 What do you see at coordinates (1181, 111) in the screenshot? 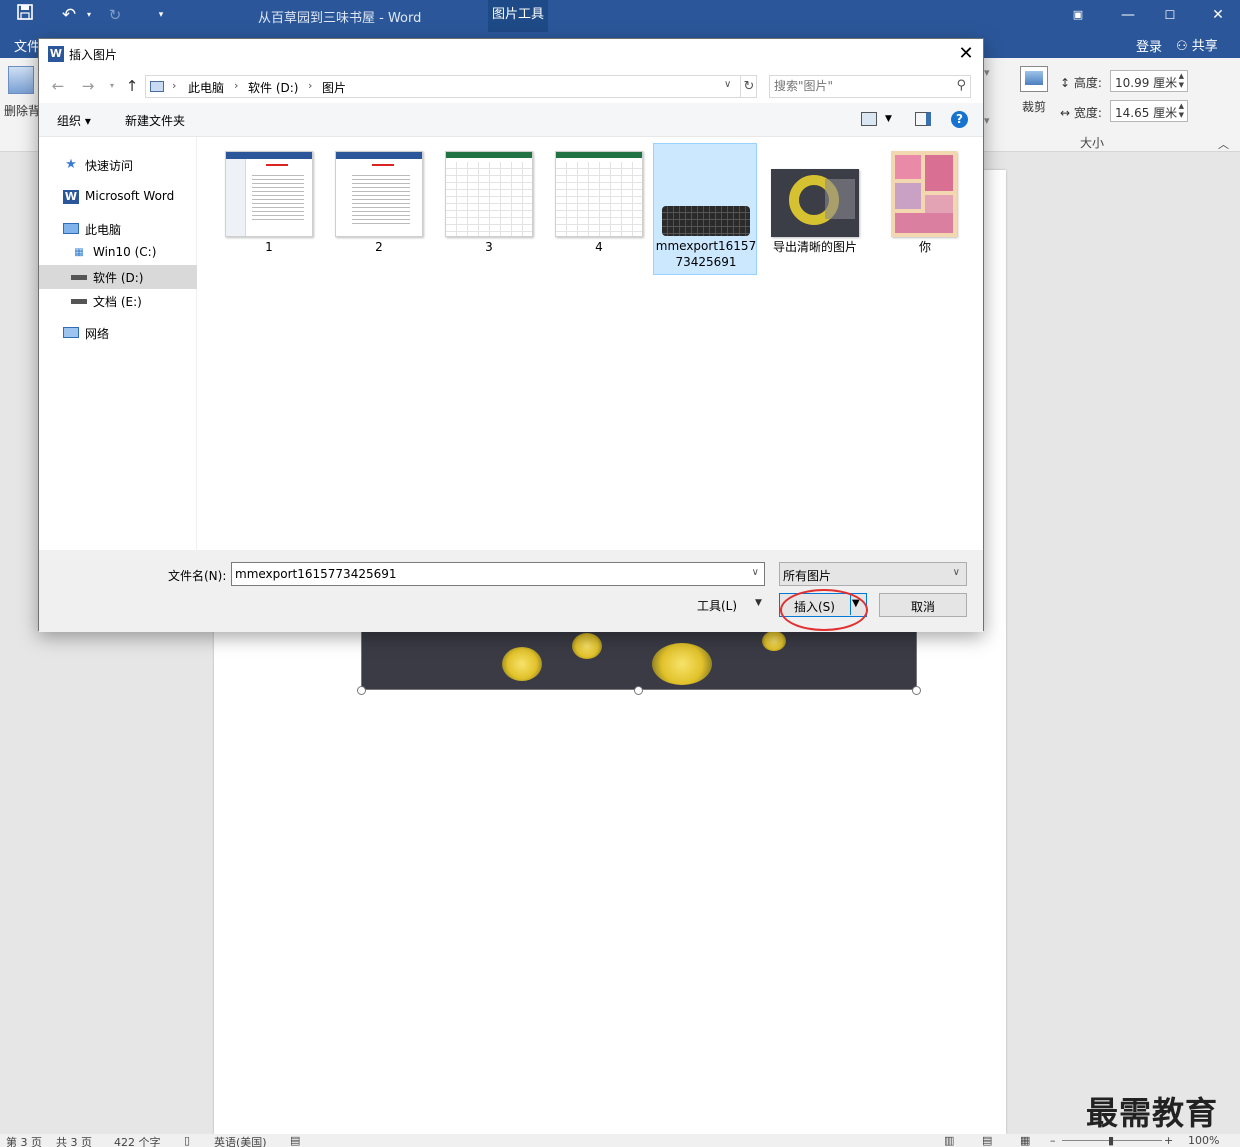
I see `width-spinner: ▲ ▼` at bounding box center [1181, 111].